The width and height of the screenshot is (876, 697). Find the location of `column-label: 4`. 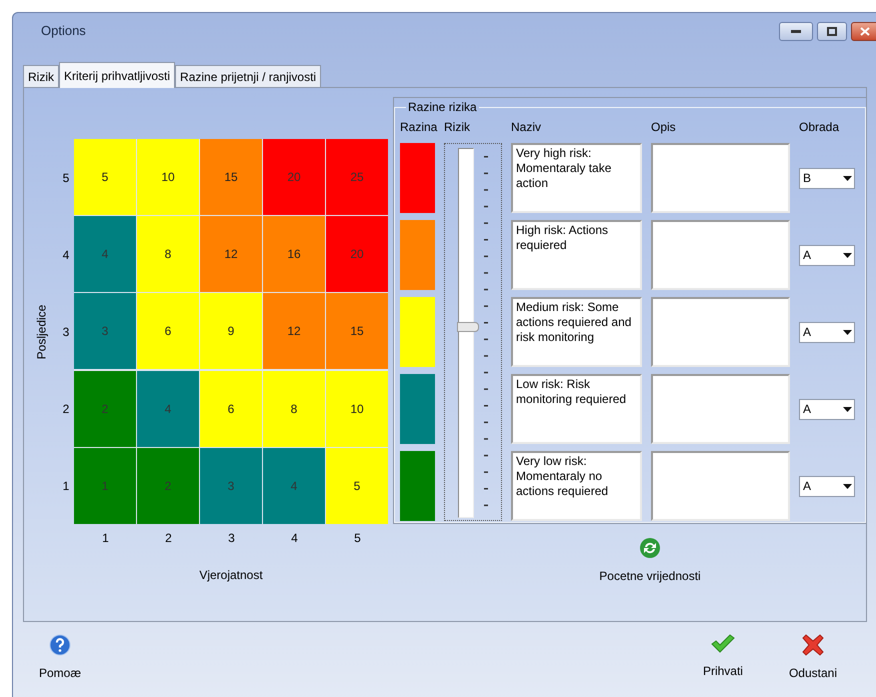

column-label: 4 is located at coordinates (294, 538).